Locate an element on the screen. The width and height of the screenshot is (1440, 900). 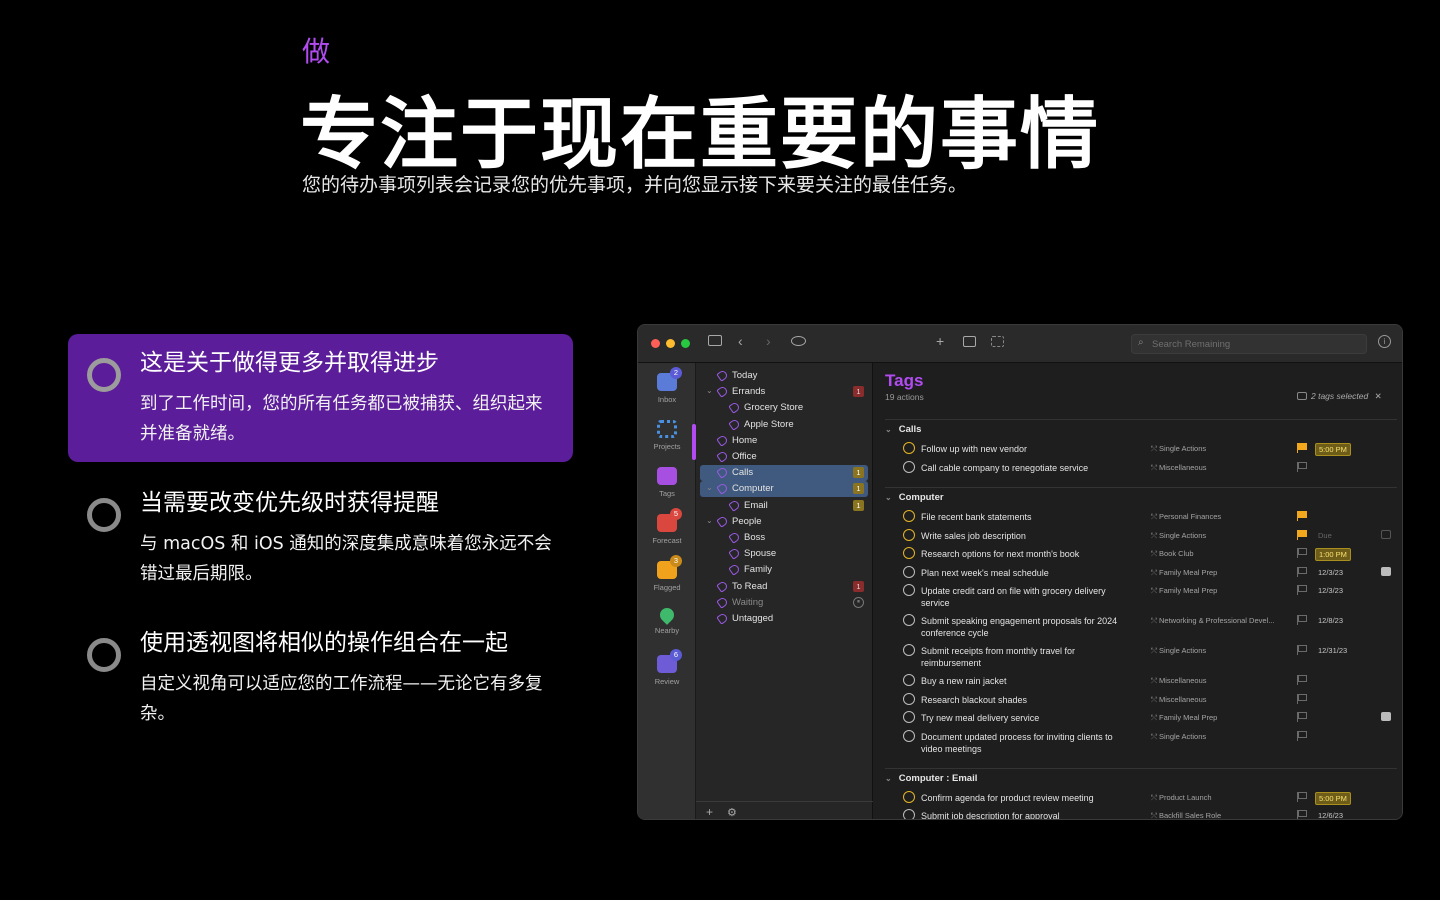
task-row: Buy a new rain jacket ⤲ Miscellaneous is located at coordinates (1148, 680).